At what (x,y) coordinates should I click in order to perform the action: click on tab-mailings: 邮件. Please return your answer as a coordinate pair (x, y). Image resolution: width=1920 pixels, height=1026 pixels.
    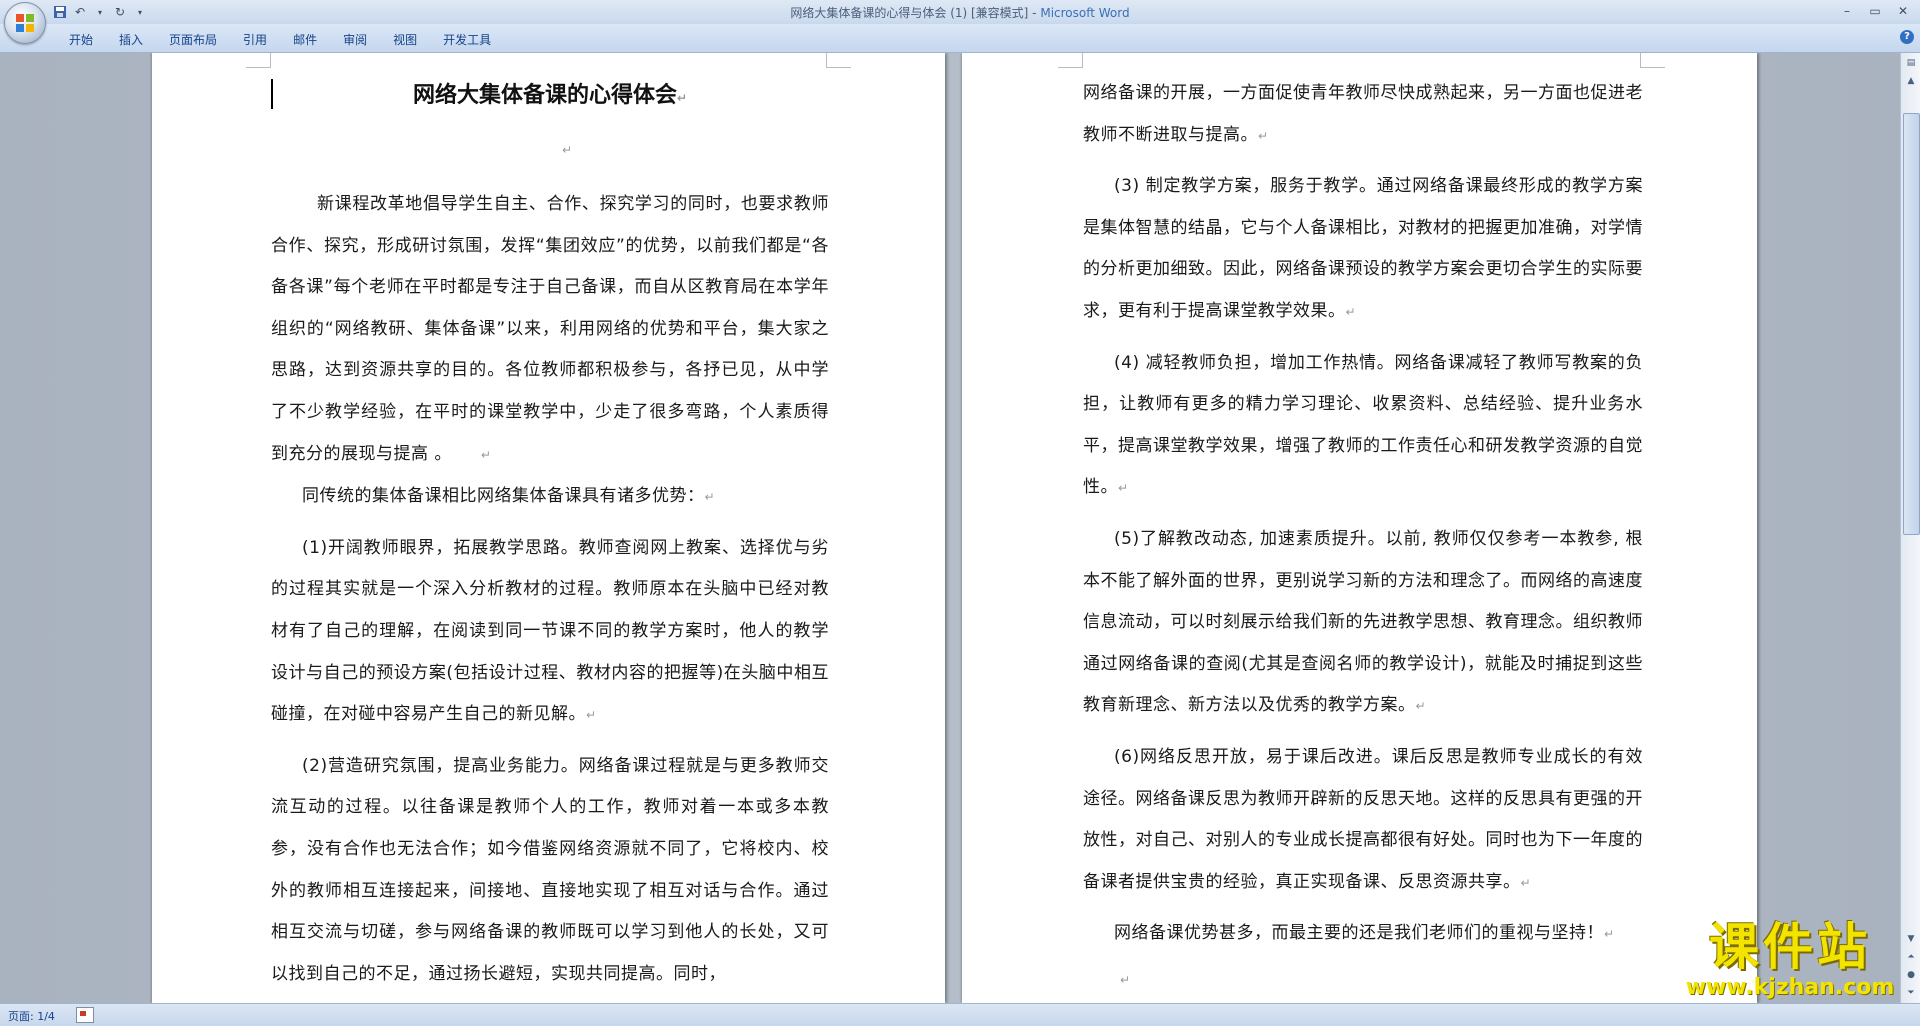
    Looking at the image, I should click on (305, 39).